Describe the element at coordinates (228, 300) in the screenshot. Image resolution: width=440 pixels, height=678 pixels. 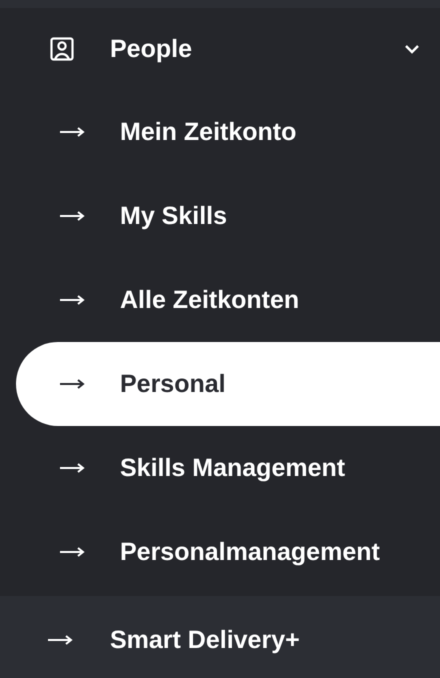
I see `menu-item: Alle Zeitkonten` at that location.